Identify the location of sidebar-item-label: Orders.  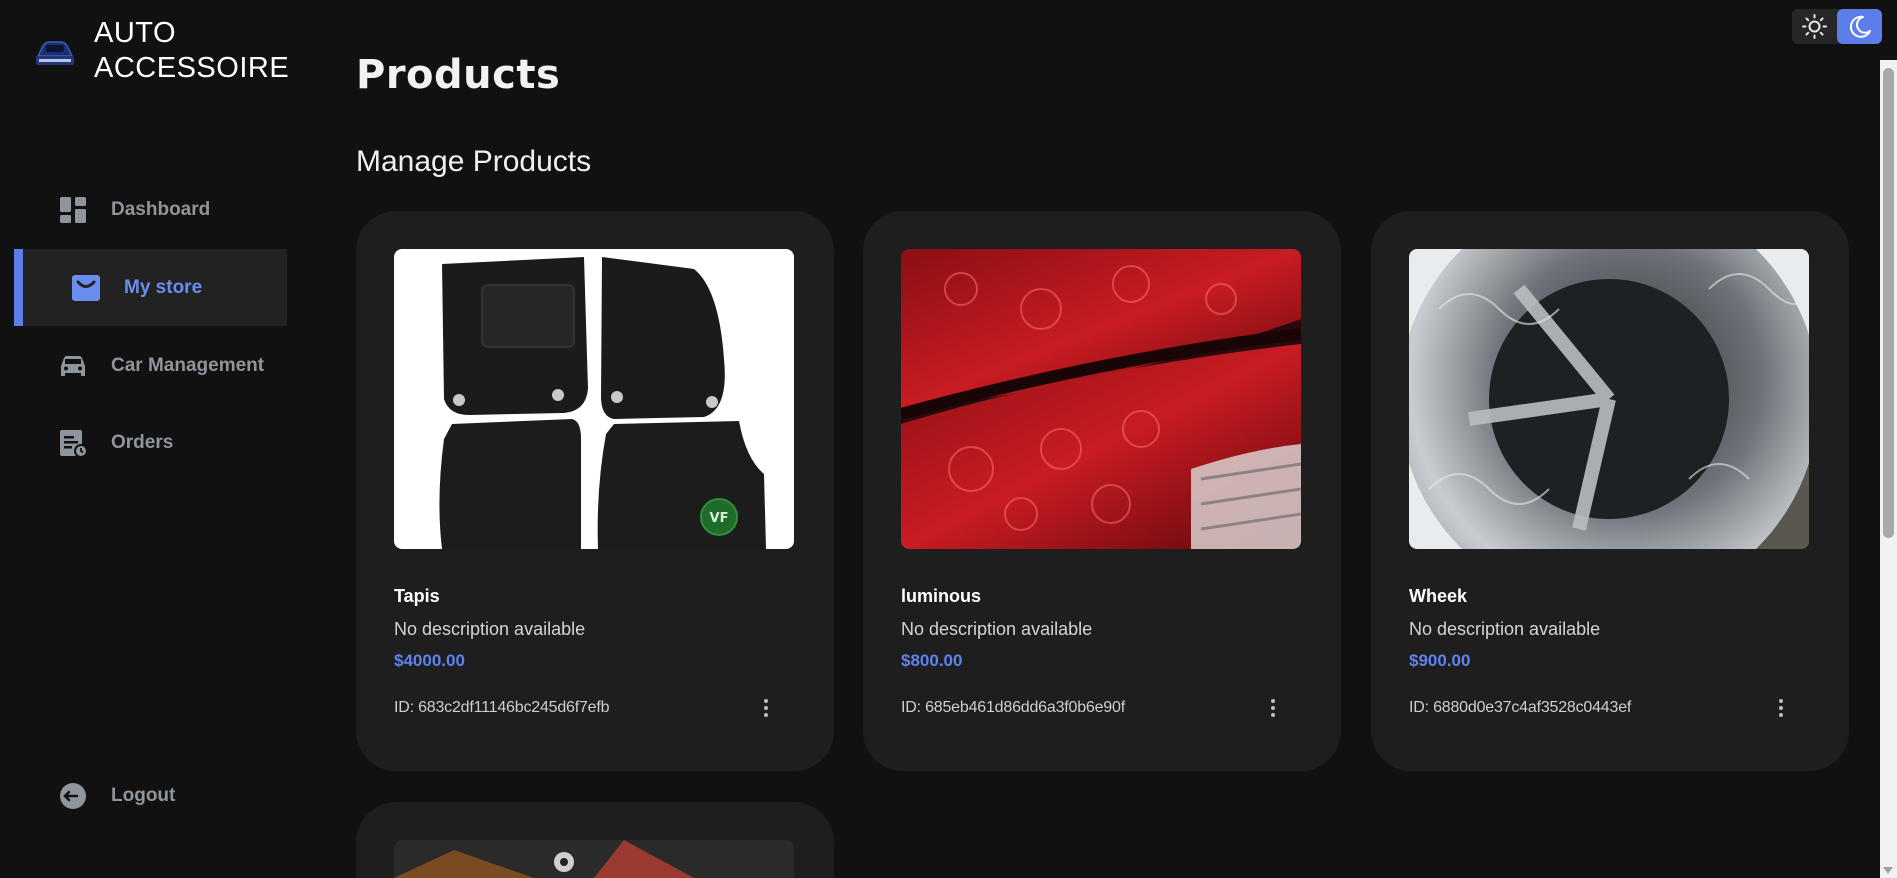
(142, 442).